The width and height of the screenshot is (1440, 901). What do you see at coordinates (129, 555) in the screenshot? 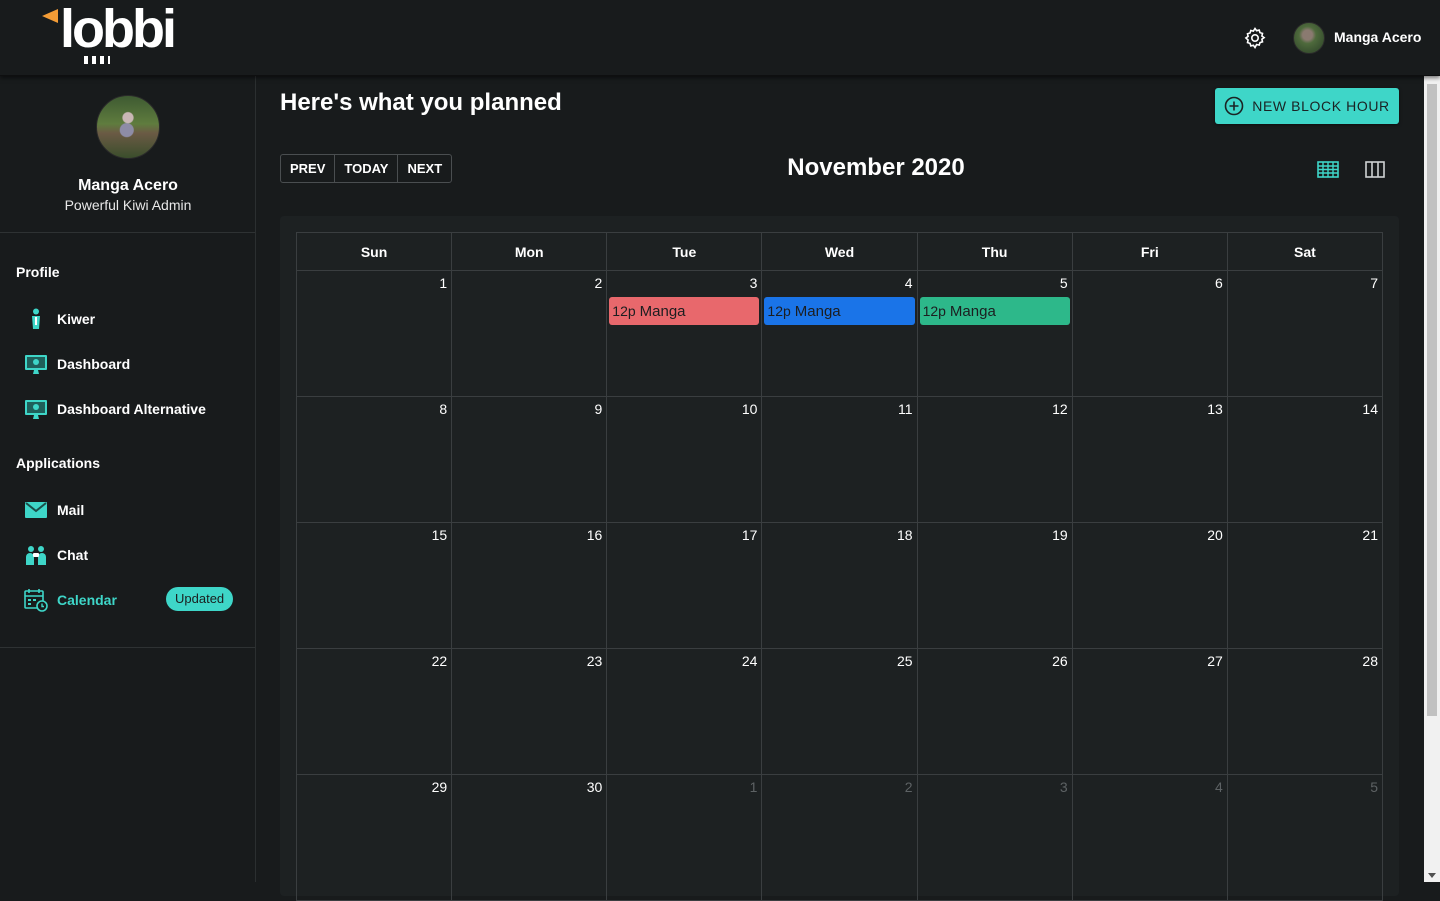
I see `sidebar-item-chat: Chat` at bounding box center [129, 555].